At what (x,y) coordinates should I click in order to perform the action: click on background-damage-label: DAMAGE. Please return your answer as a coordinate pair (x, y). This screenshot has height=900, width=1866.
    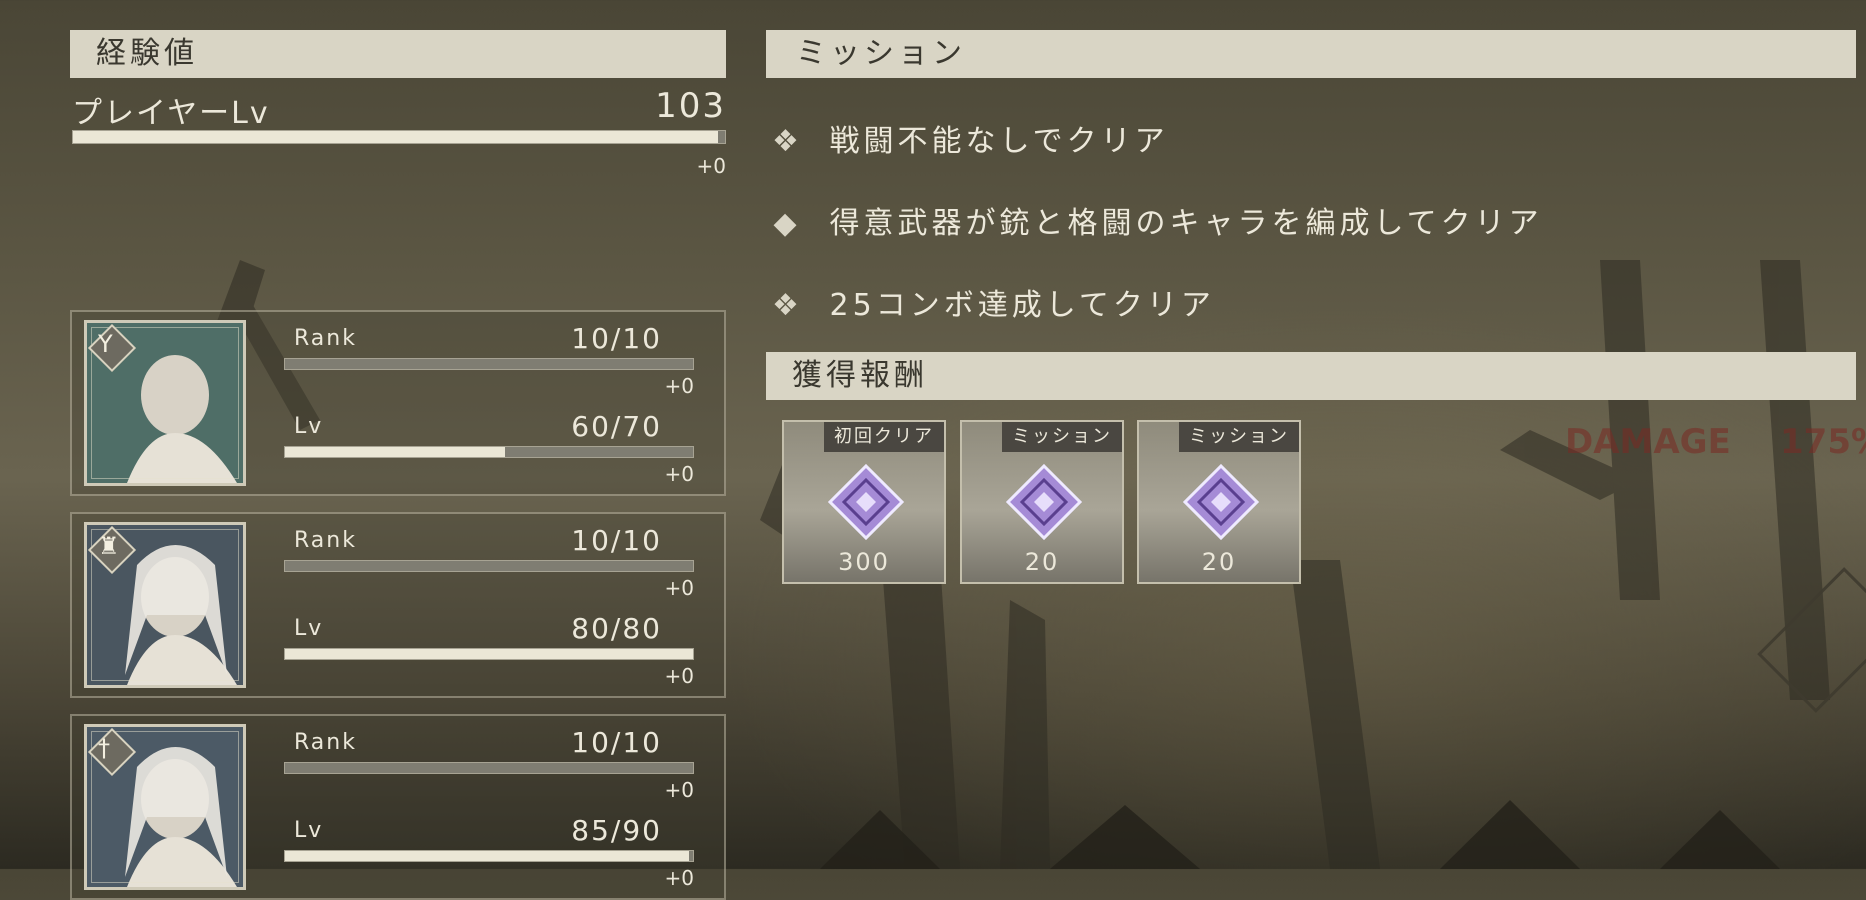
    Looking at the image, I should click on (1648, 442).